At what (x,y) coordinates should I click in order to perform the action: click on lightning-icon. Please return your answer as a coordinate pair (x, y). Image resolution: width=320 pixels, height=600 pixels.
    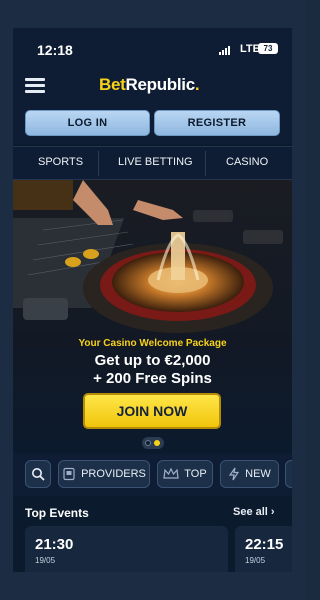
    Looking at the image, I should click on (234, 474).